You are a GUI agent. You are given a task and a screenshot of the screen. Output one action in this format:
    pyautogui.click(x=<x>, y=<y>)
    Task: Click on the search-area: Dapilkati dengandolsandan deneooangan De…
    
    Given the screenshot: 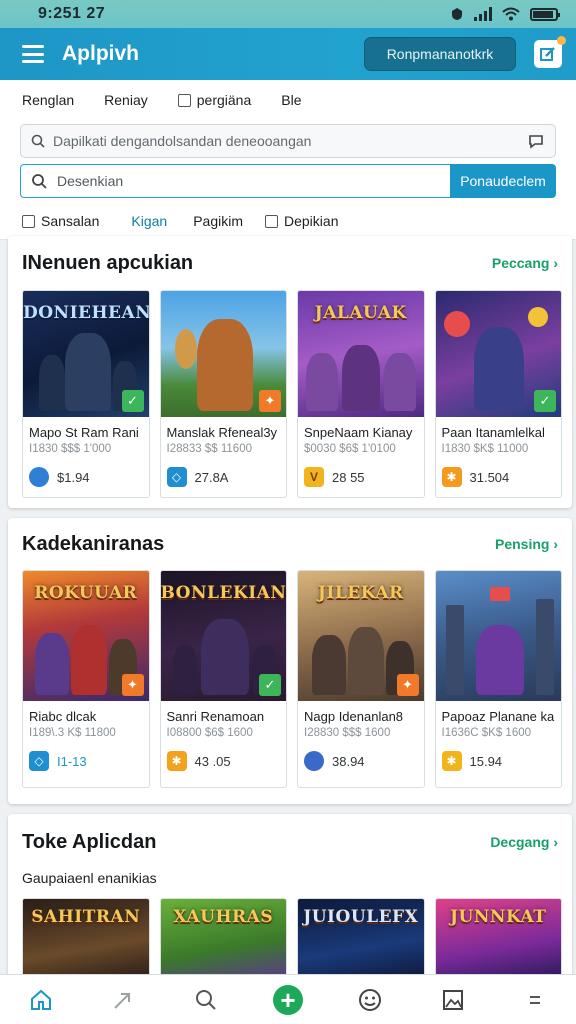 What is the action you would take?
    pyautogui.click(x=288, y=159)
    